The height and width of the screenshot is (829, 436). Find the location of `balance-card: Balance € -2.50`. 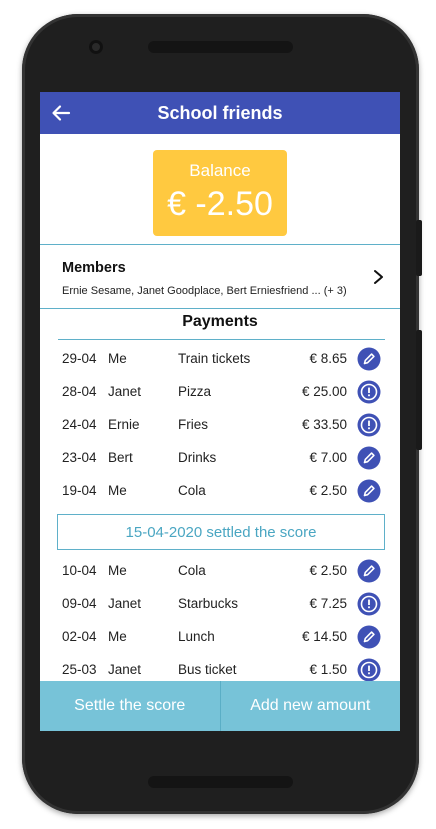

balance-card: Balance € -2.50 is located at coordinates (220, 193).